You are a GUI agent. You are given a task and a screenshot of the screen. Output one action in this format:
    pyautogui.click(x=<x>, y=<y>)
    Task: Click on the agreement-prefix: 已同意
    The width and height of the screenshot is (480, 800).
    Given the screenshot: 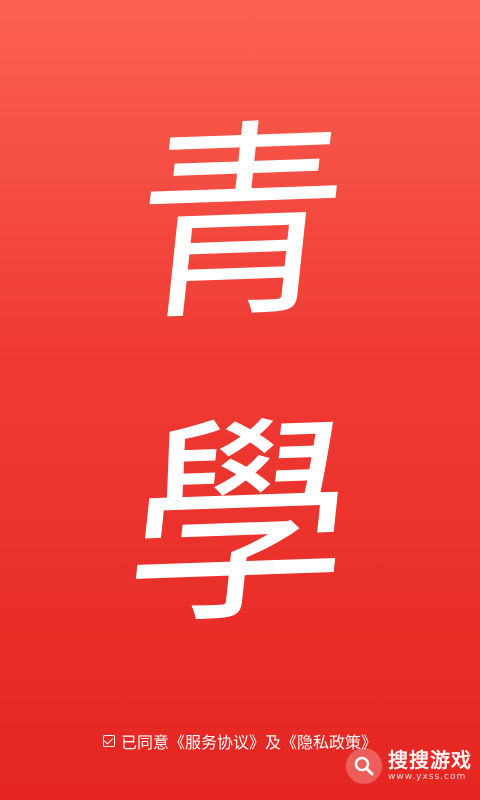 What is the action you would take?
    pyautogui.click(x=144, y=742)
    